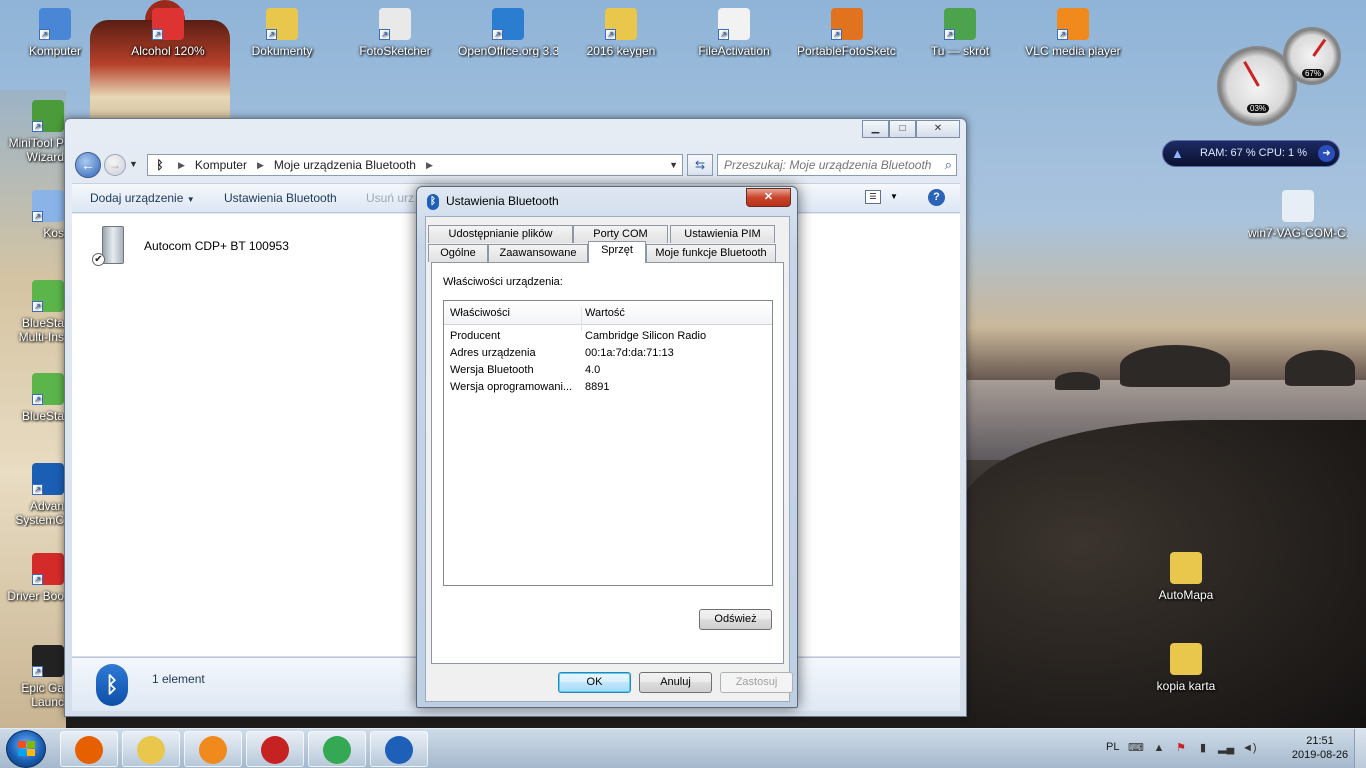 This screenshot has width=1366, height=768. I want to click on desktop-icon: ↗ Driver Boo, so click(33, 578).